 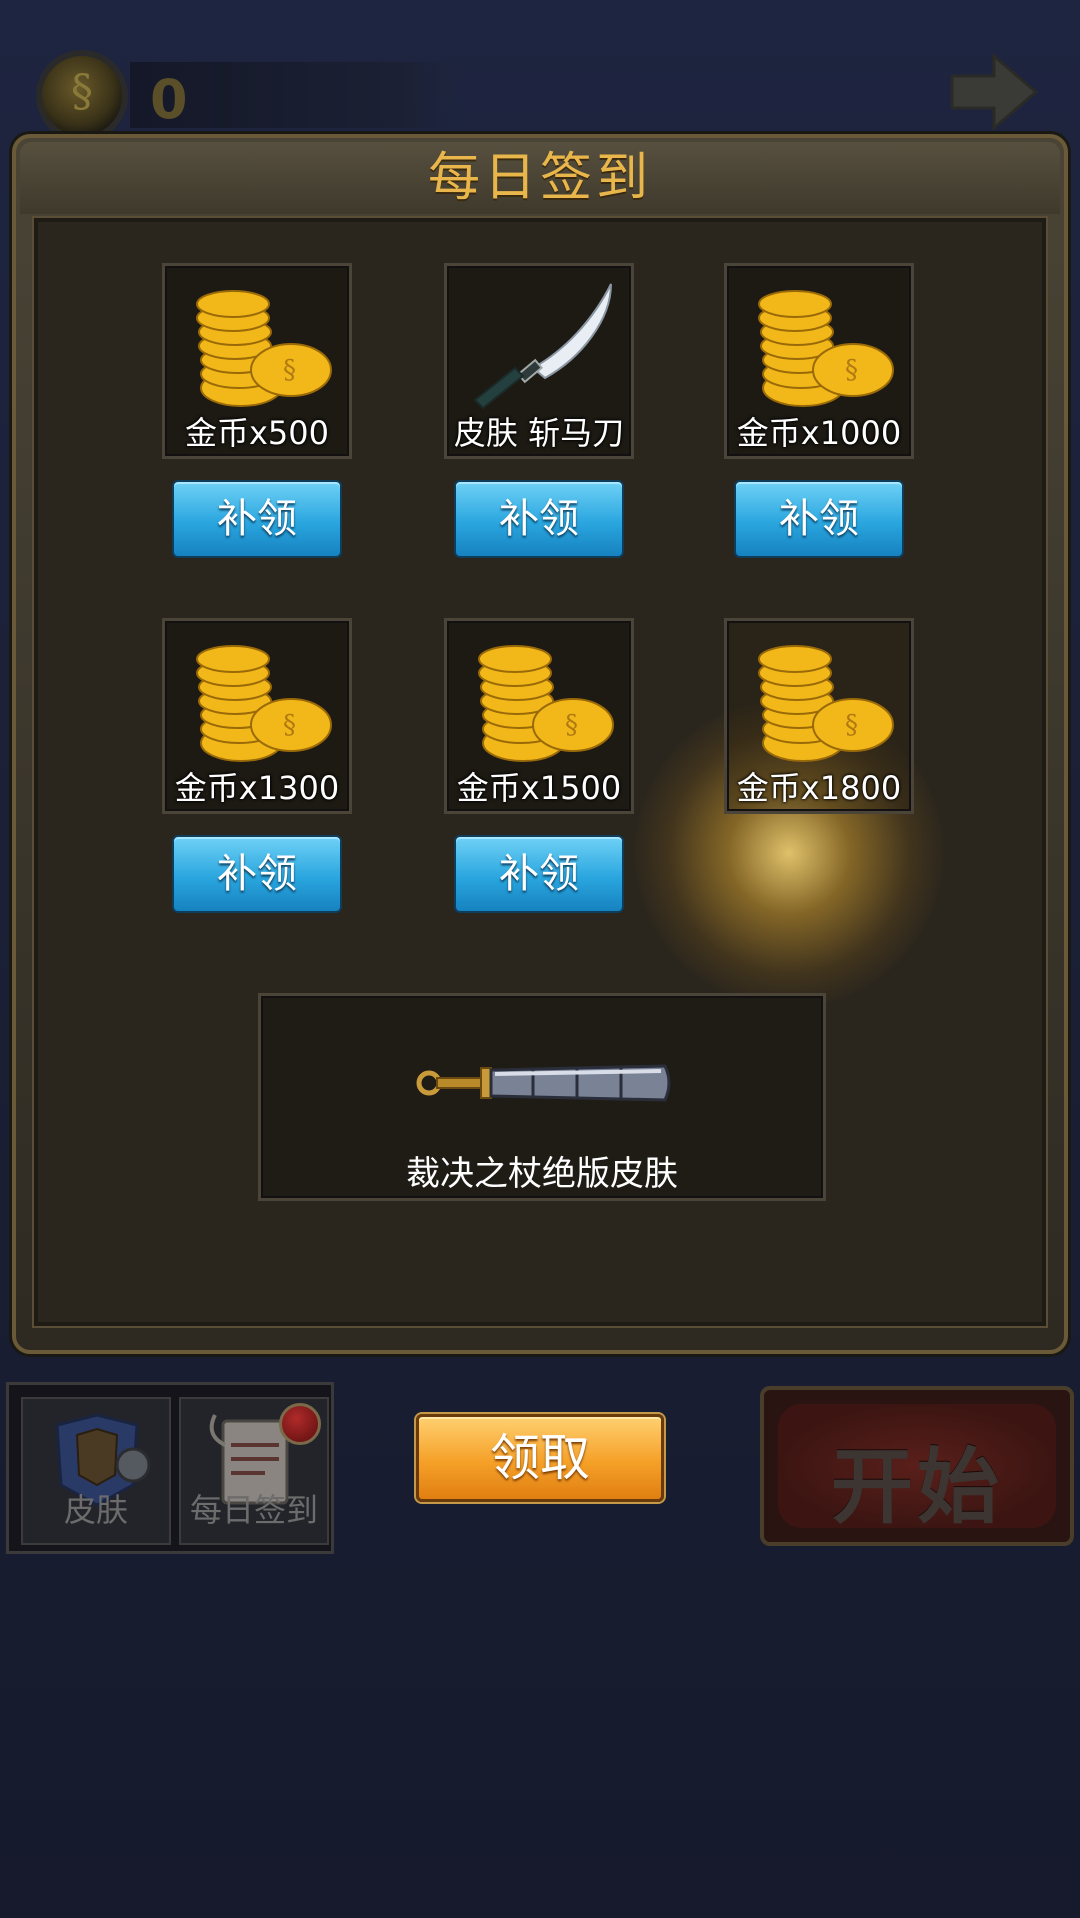 I want to click on claim-button-day-5: 补领, so click(x=539, y=874).